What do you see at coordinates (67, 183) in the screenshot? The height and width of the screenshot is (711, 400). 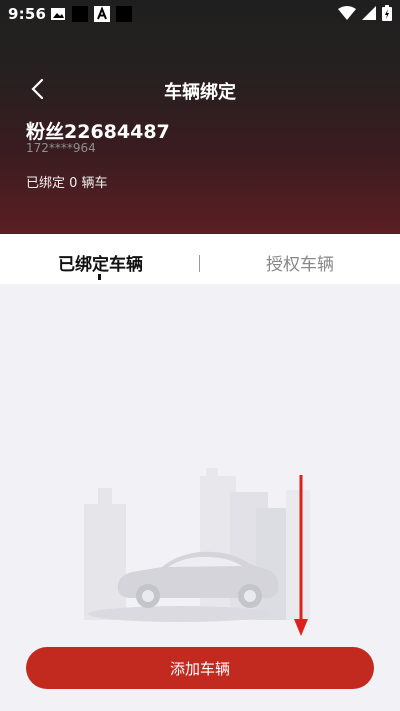 I see `bind-count: 已绑定 0 辆车` at bounding box center [67, 183].